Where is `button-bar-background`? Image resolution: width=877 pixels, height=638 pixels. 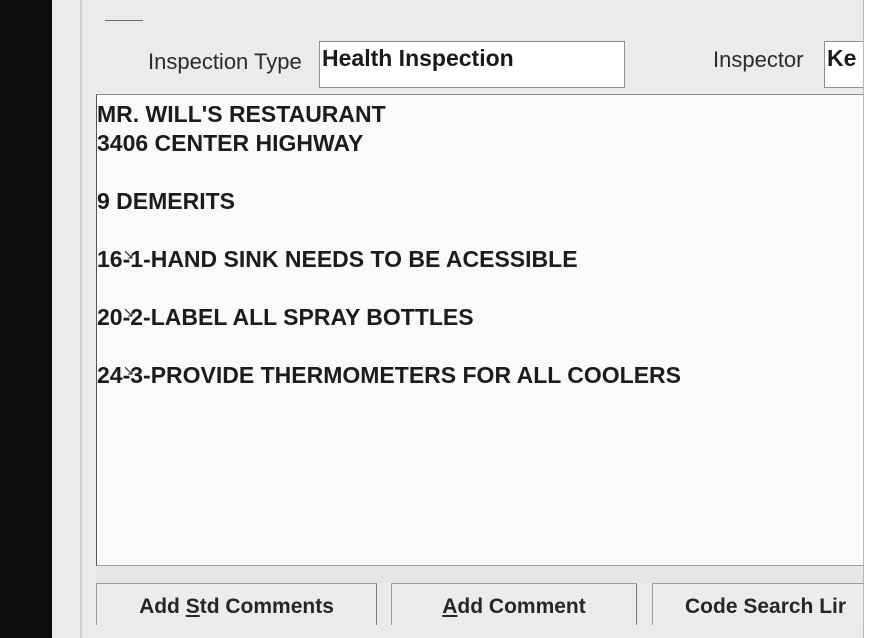
button-bar-background is located at coordinates (479, 574).